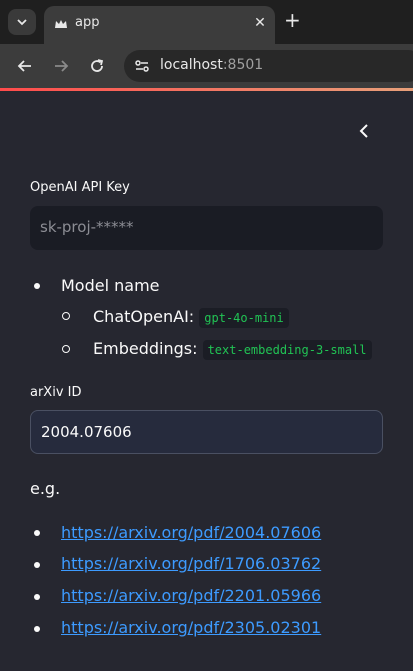 Image resolution: width=413 pixels, height=671 pixels. What do you see at coordinates (268, 66) in the screenshot?
I see `address-bar: localhost:8501` at bounding box center [268, 66].